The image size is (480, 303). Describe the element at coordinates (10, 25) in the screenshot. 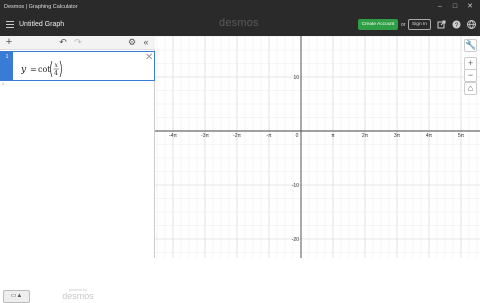

I see `menu-icon` at that location.